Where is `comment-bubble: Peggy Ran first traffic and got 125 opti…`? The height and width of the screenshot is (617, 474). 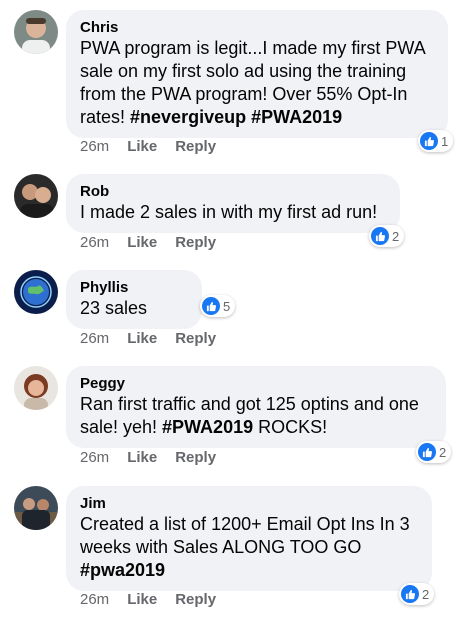
comment-bubble: Peggy Ran first traffic and got 125 opti… is located at coordinates (256, 407).